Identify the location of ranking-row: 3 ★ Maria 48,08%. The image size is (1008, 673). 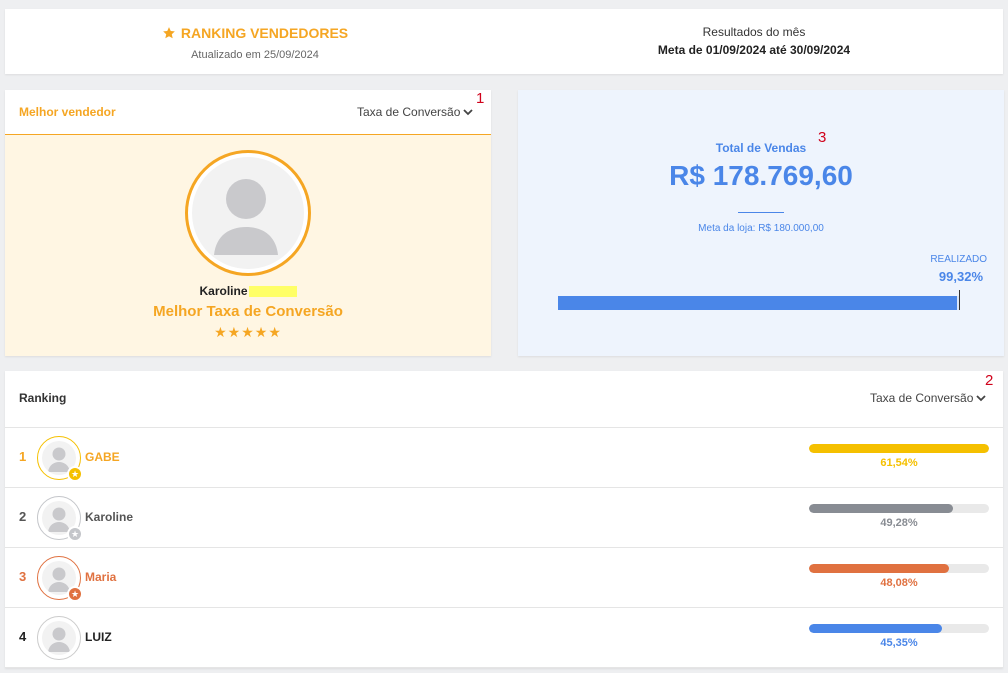
(504, 578).